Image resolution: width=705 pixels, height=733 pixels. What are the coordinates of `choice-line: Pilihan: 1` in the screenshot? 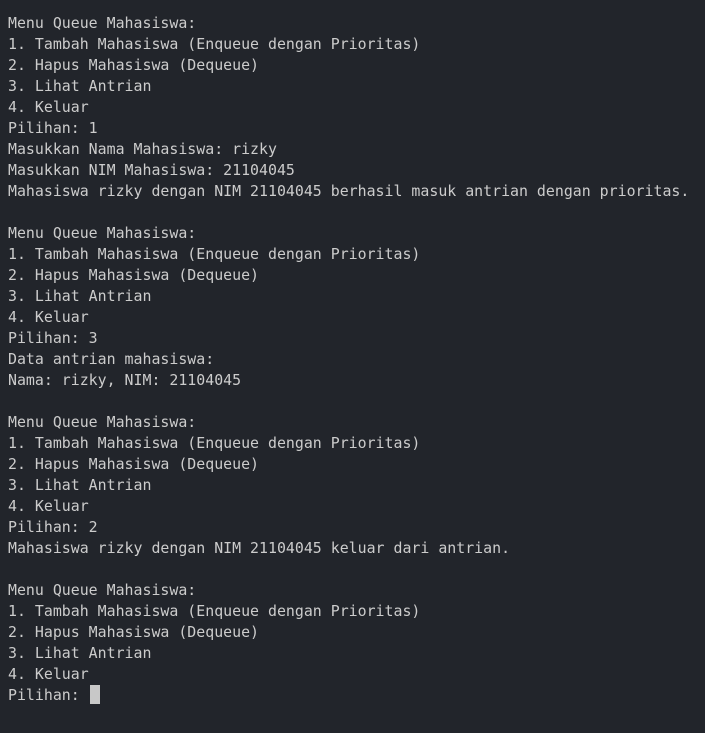 It's located at (53, 128).